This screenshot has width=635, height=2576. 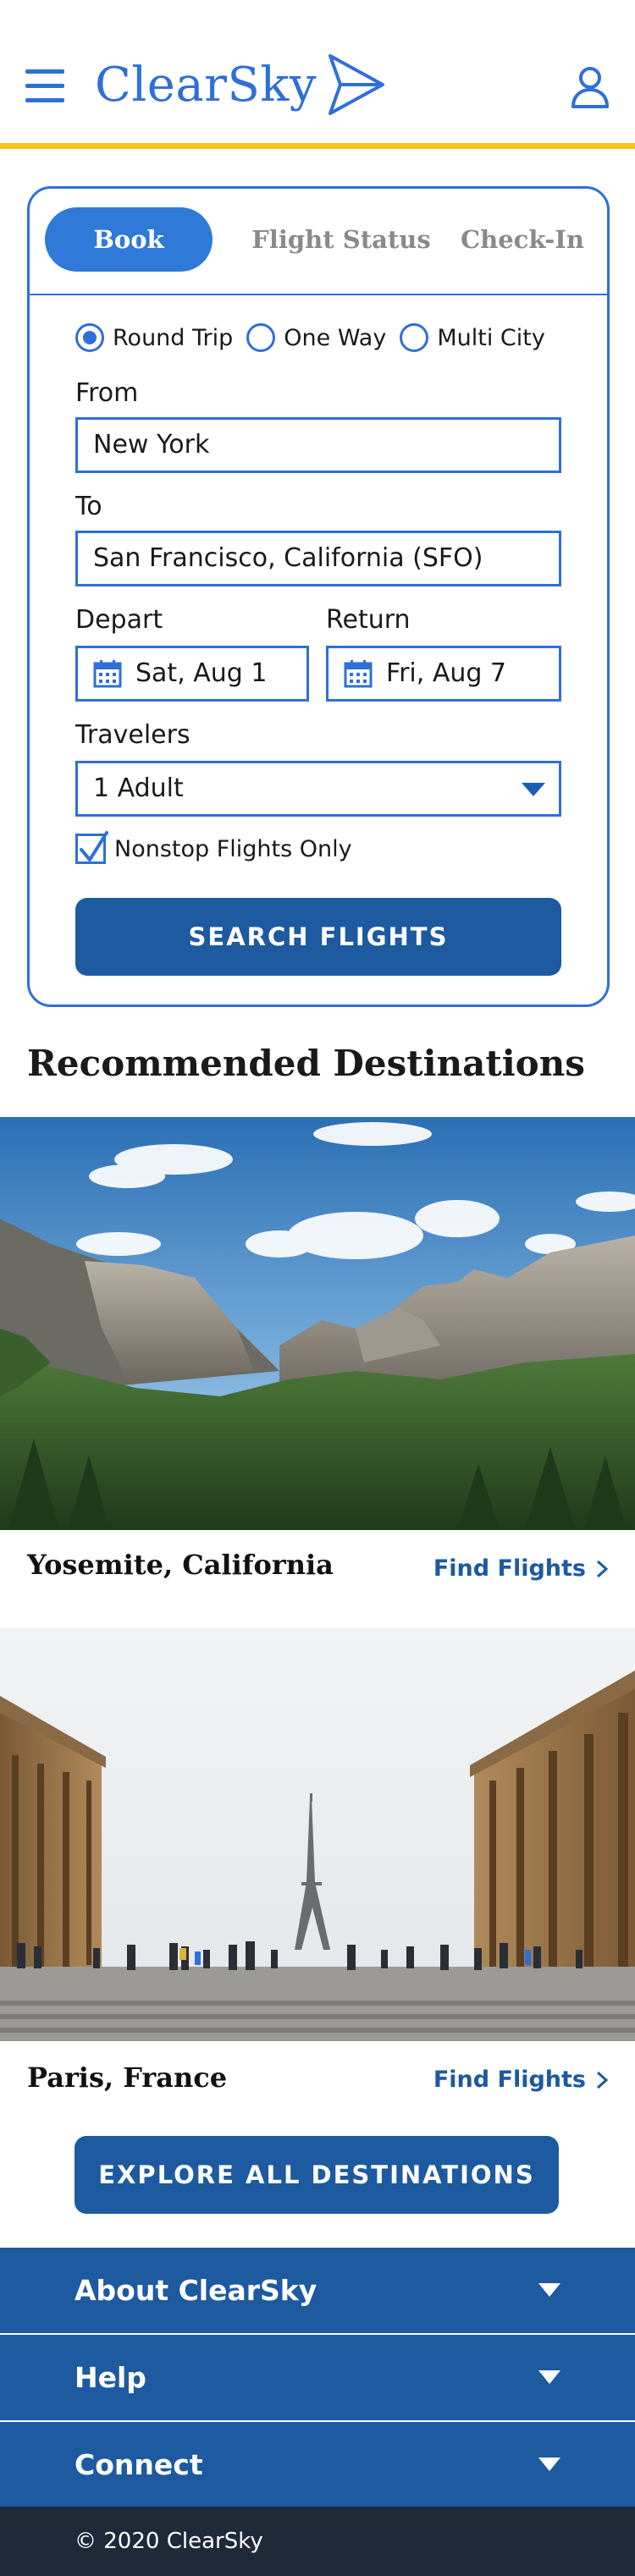 What do you see at coordinates (341, 239) in the screenshot?
I see `tab-flight-status: Flight Status` at bounding box center [341, 239].